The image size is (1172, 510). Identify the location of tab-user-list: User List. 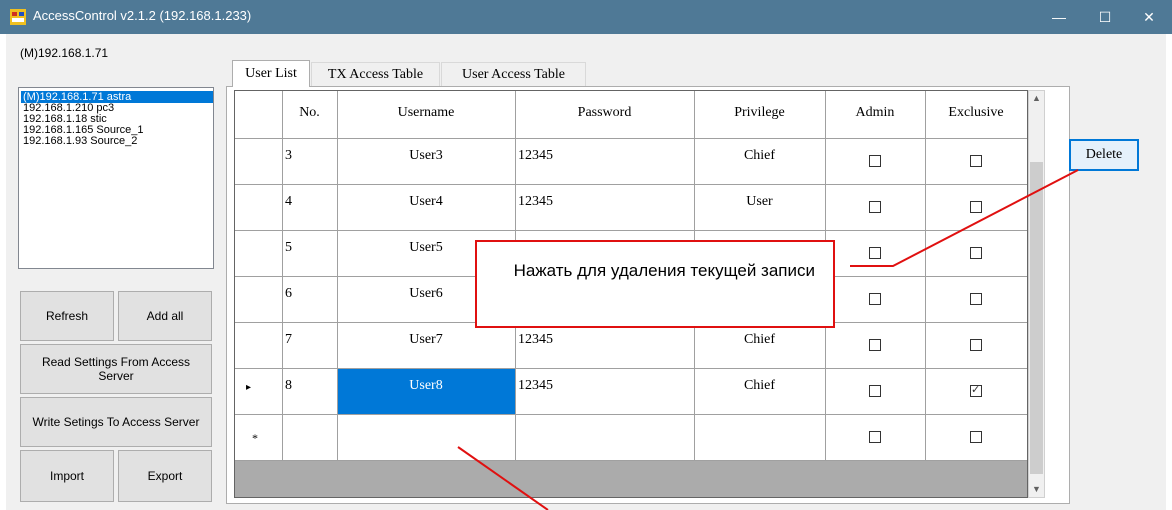
(271, 73).